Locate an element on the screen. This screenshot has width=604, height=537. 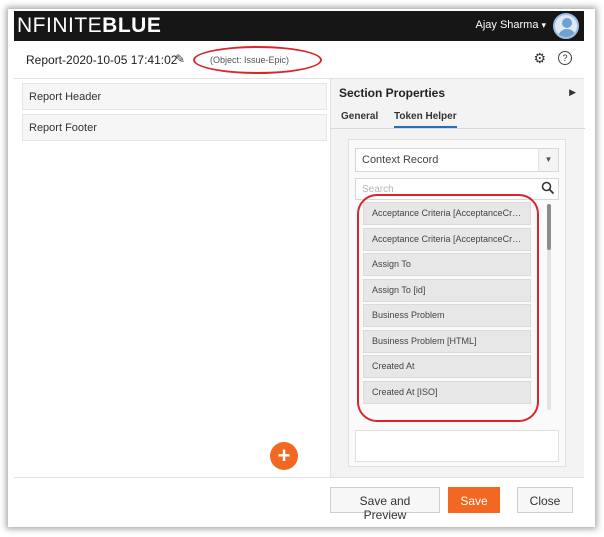
context-select-value: Context Record is located at coordinates (400, 160).